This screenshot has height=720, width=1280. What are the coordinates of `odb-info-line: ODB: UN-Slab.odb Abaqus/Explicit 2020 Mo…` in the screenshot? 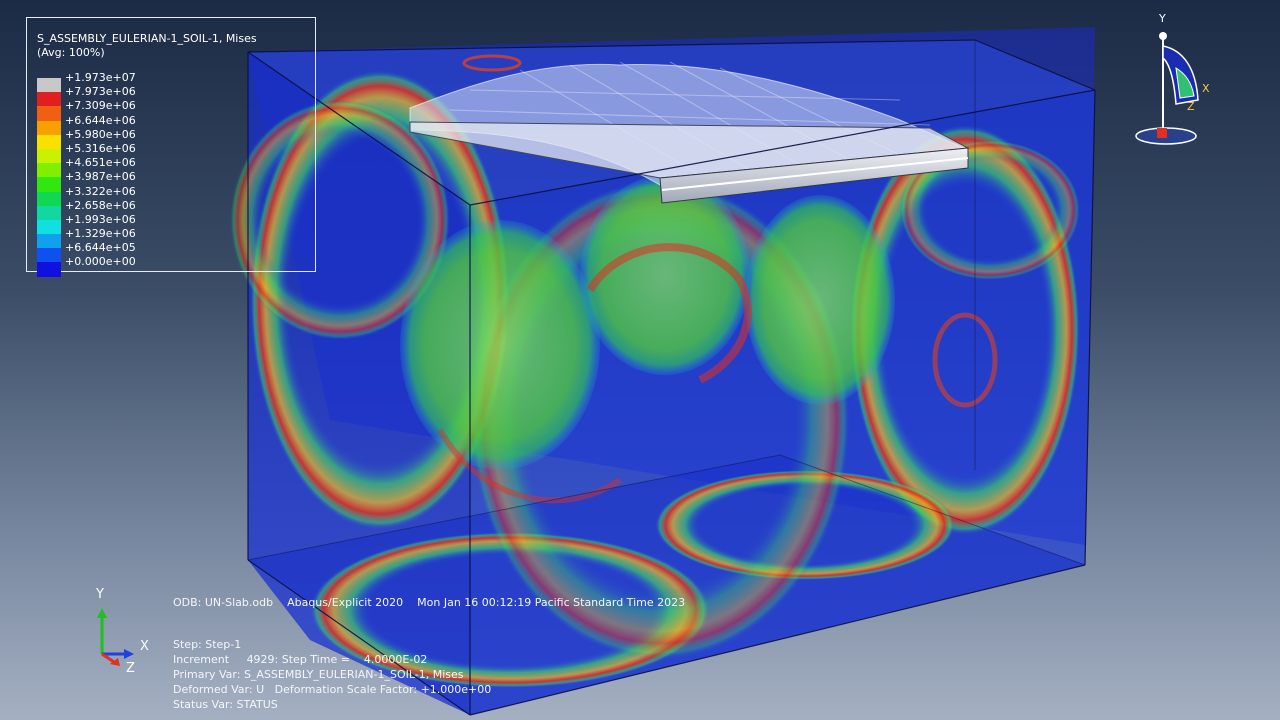 It's located at (429, 602).